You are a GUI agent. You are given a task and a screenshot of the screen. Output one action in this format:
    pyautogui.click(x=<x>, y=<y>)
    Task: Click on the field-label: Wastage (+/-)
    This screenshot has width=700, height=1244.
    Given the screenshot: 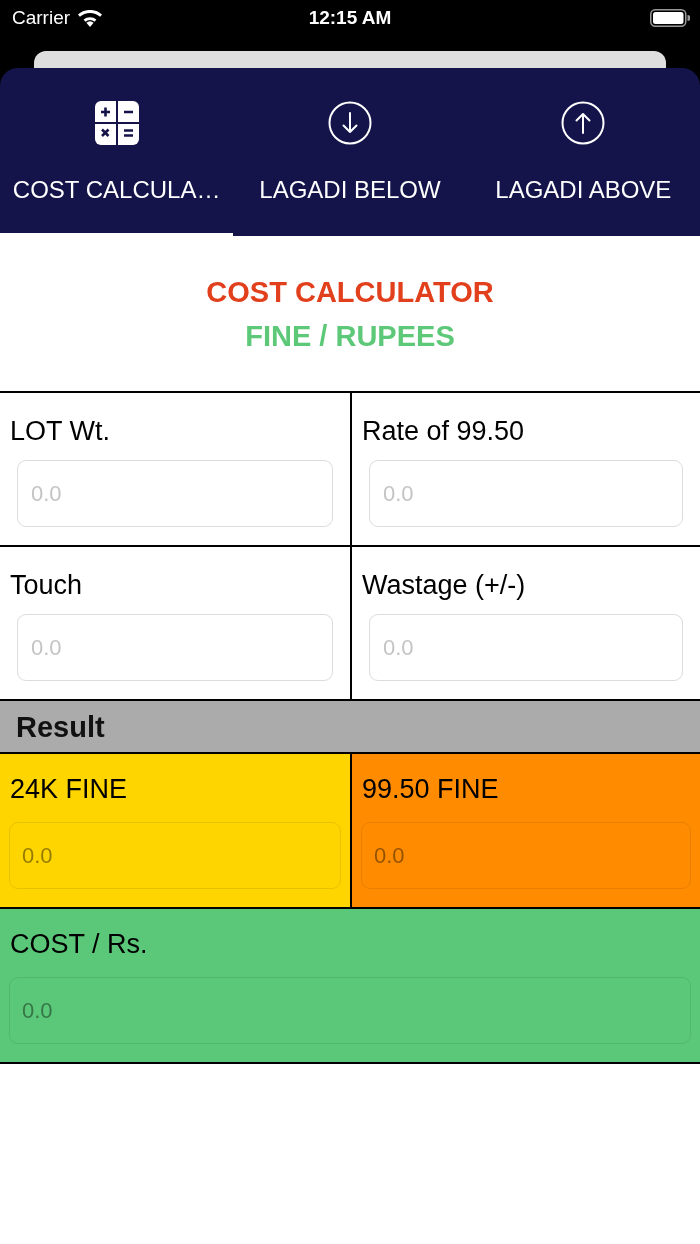 What is the action you would take?
    pyautogui.click(x=444, y=585)
    